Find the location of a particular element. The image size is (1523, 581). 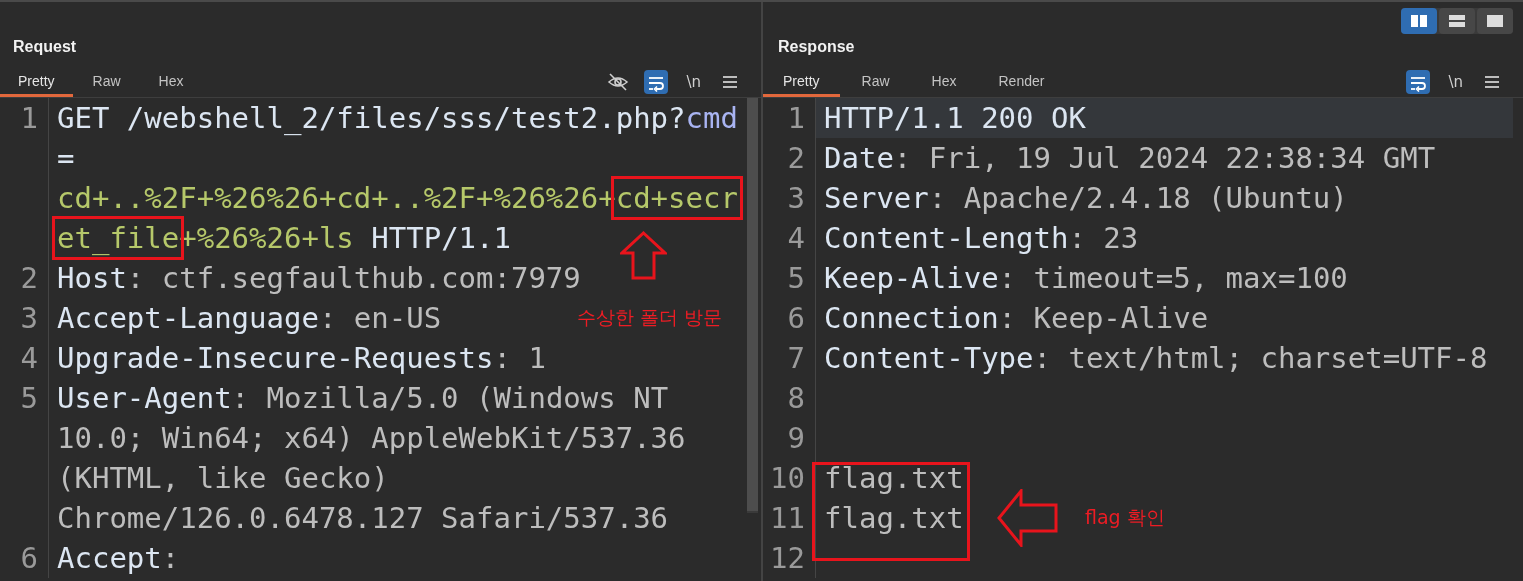

code-line: Server: Apache/2.4.18 (Ubuntu) is located at coordinates (1086, 198).